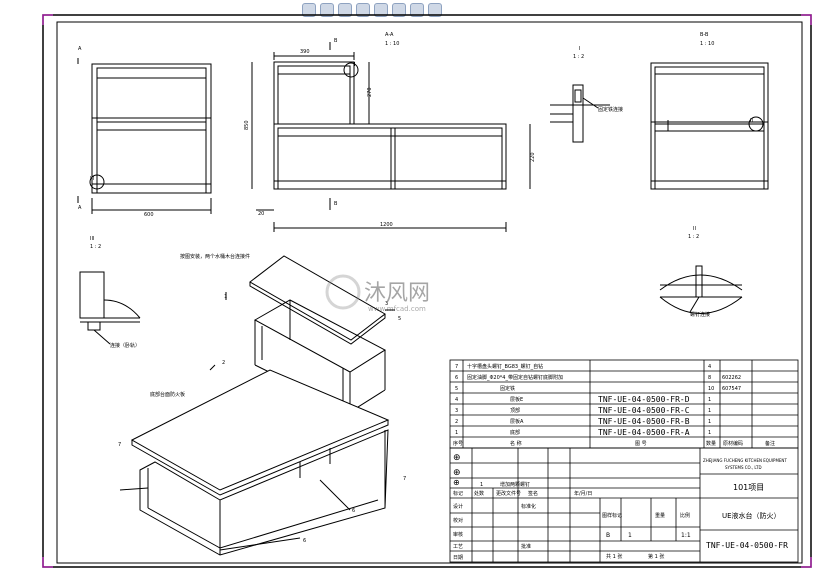 The width and height of the screenshot is (820, 582). What do you see at coordinates (656, 556) in the screenshot?
I see `sheet-number: 第 1 张` at bounding box center [656, 556].